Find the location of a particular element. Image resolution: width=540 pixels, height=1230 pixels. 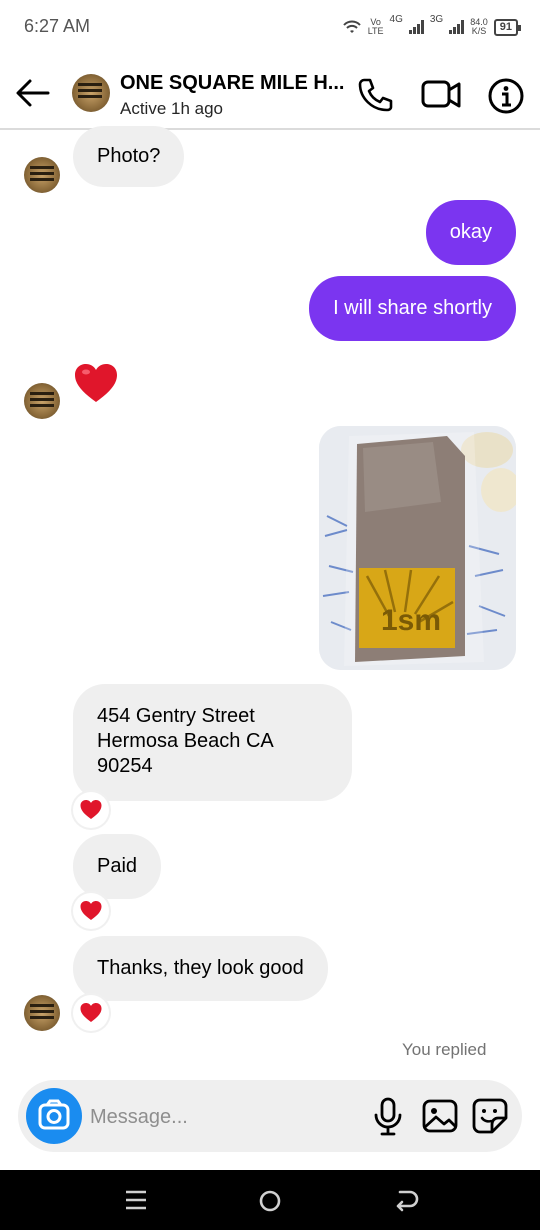

info-icon is located at coordinates (506, 96).